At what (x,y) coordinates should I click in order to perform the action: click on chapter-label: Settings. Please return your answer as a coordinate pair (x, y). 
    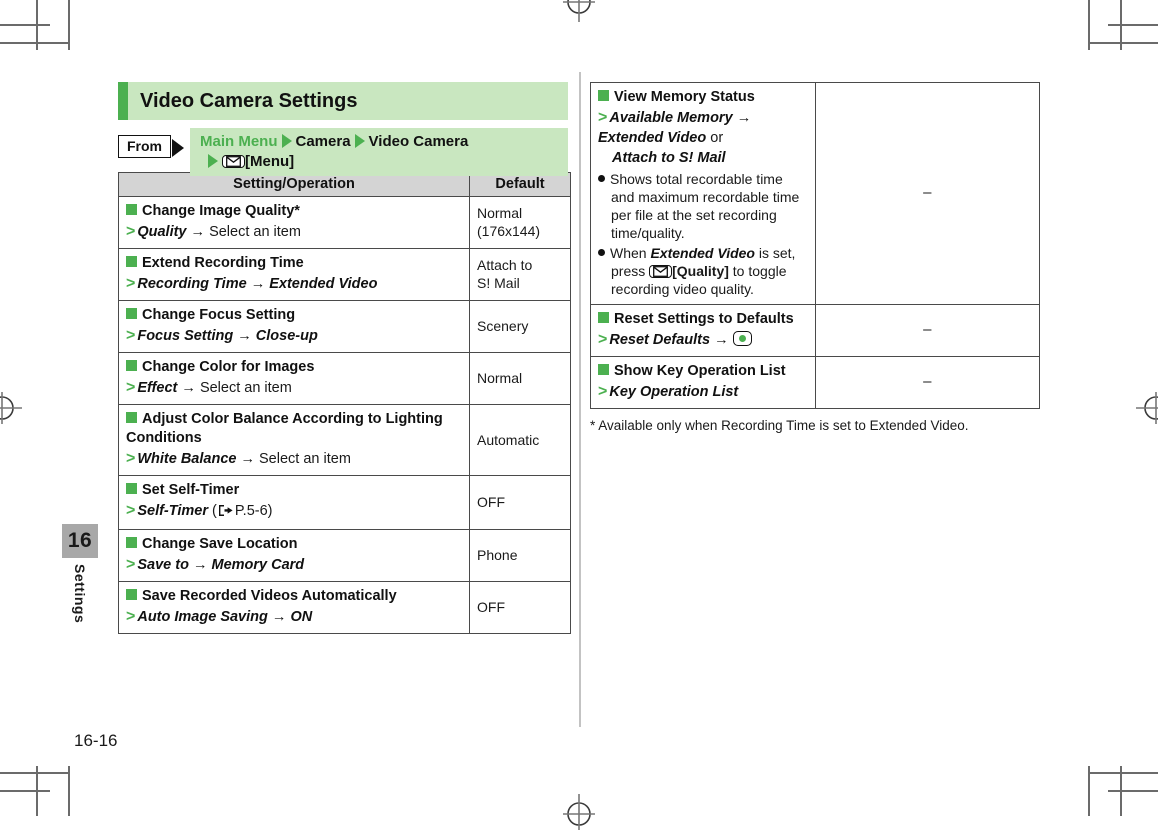
    Looking at the image, I should click on (80, 594).